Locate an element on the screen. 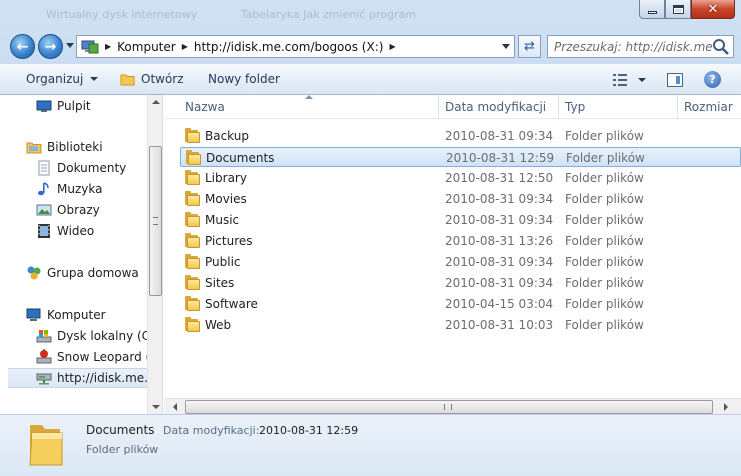  file-name: Web is located at coordinates (218, 325).